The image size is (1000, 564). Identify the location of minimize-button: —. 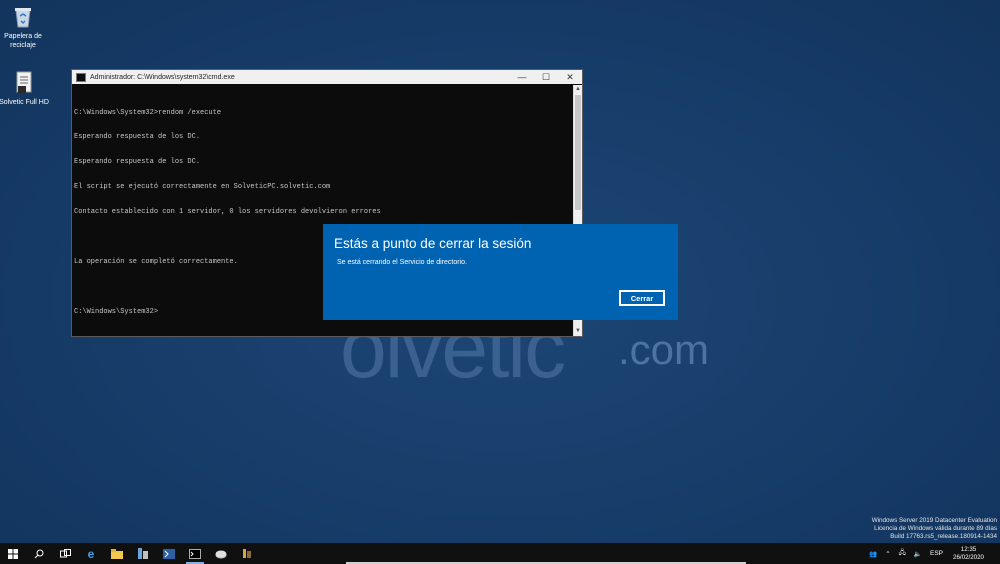
(522, 77).